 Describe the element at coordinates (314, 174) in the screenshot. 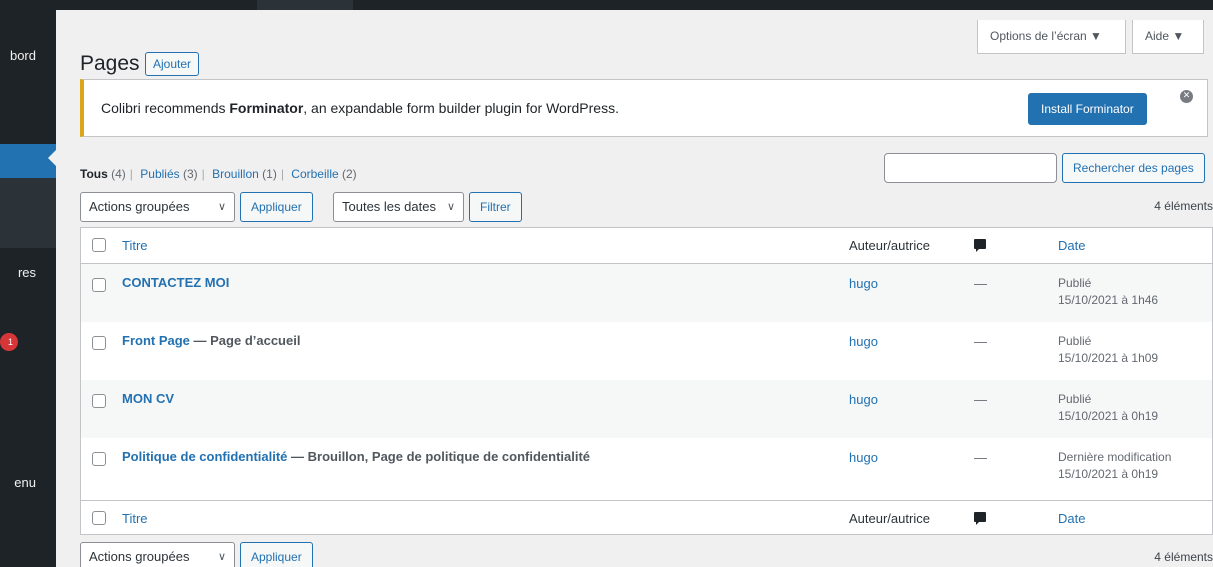

I see `view-trash-link: Corbeille` at that location.